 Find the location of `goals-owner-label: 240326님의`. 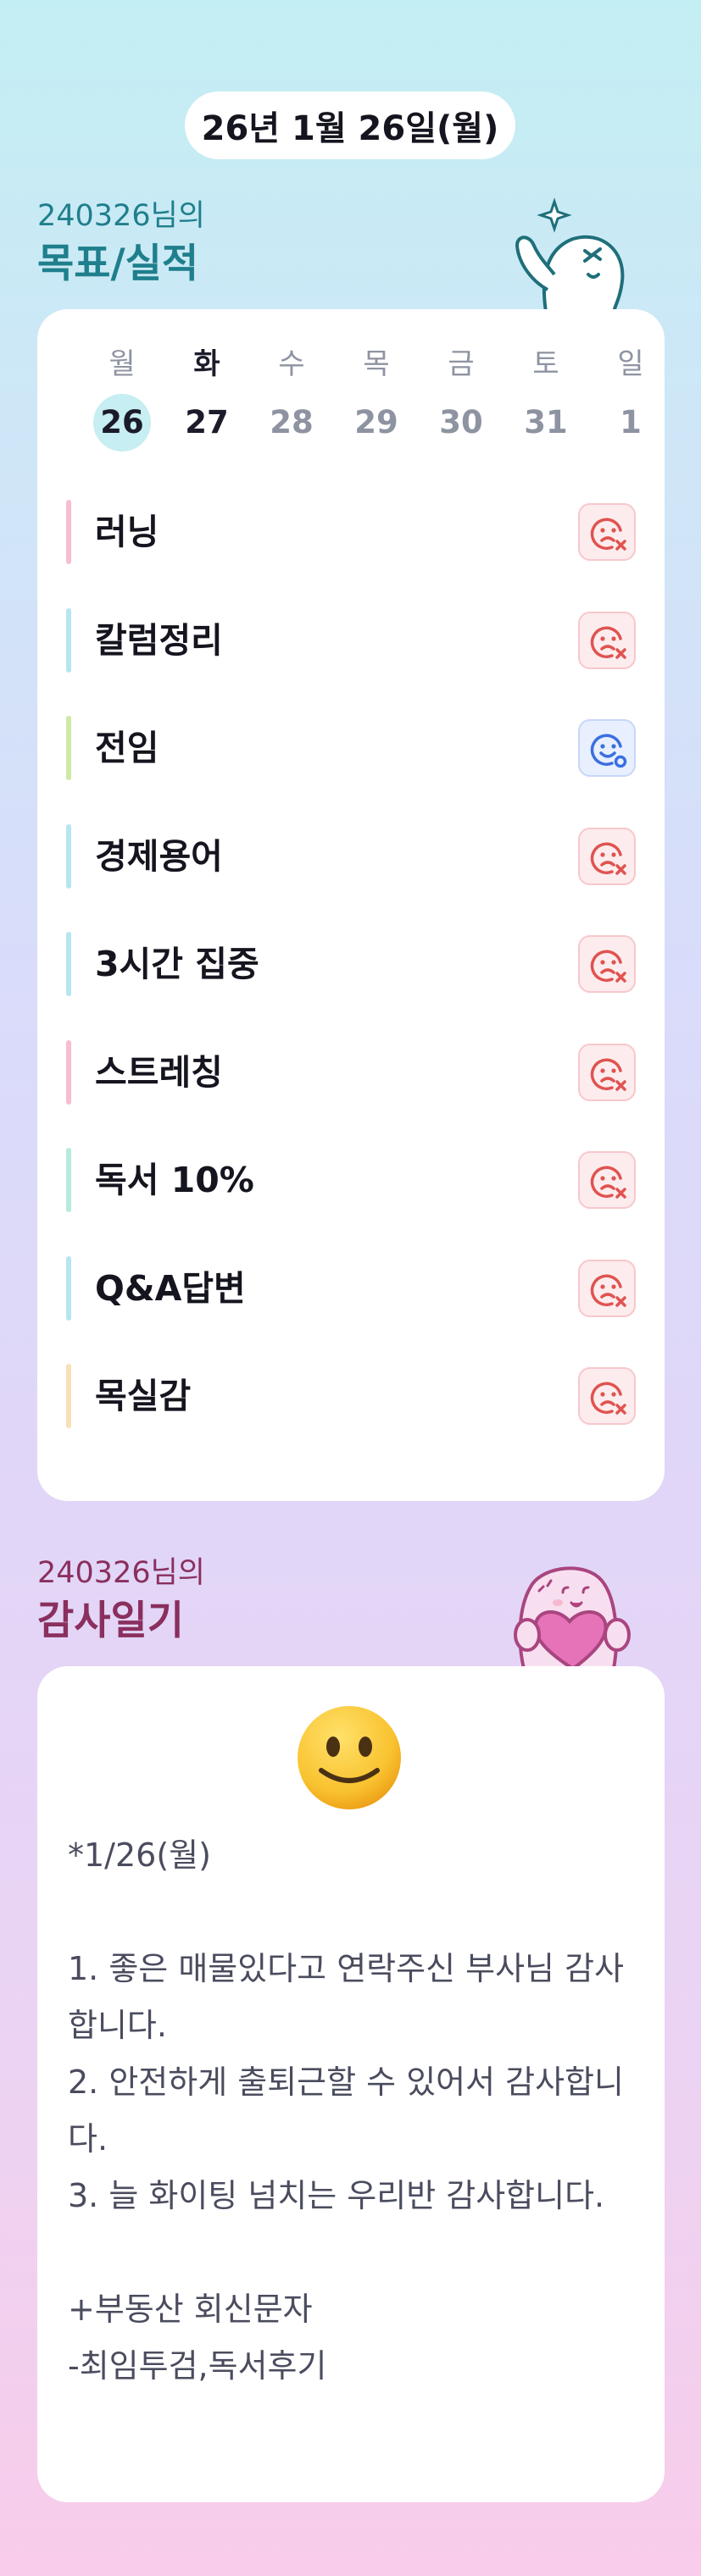

goals-owner-label: 240326님의 is located at coordinates (121, 216).